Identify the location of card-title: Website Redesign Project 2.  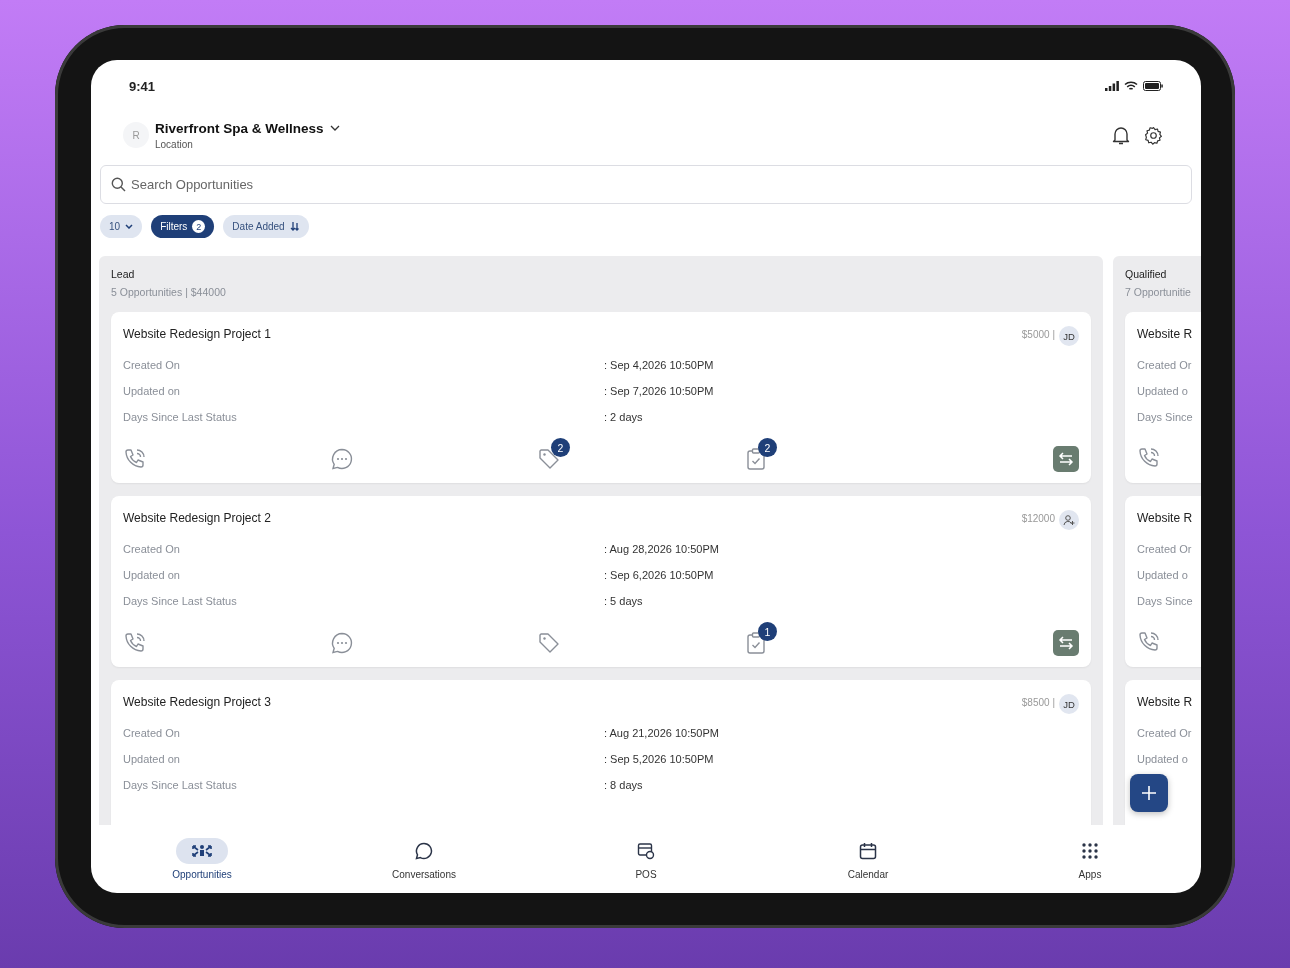
(197, 518).